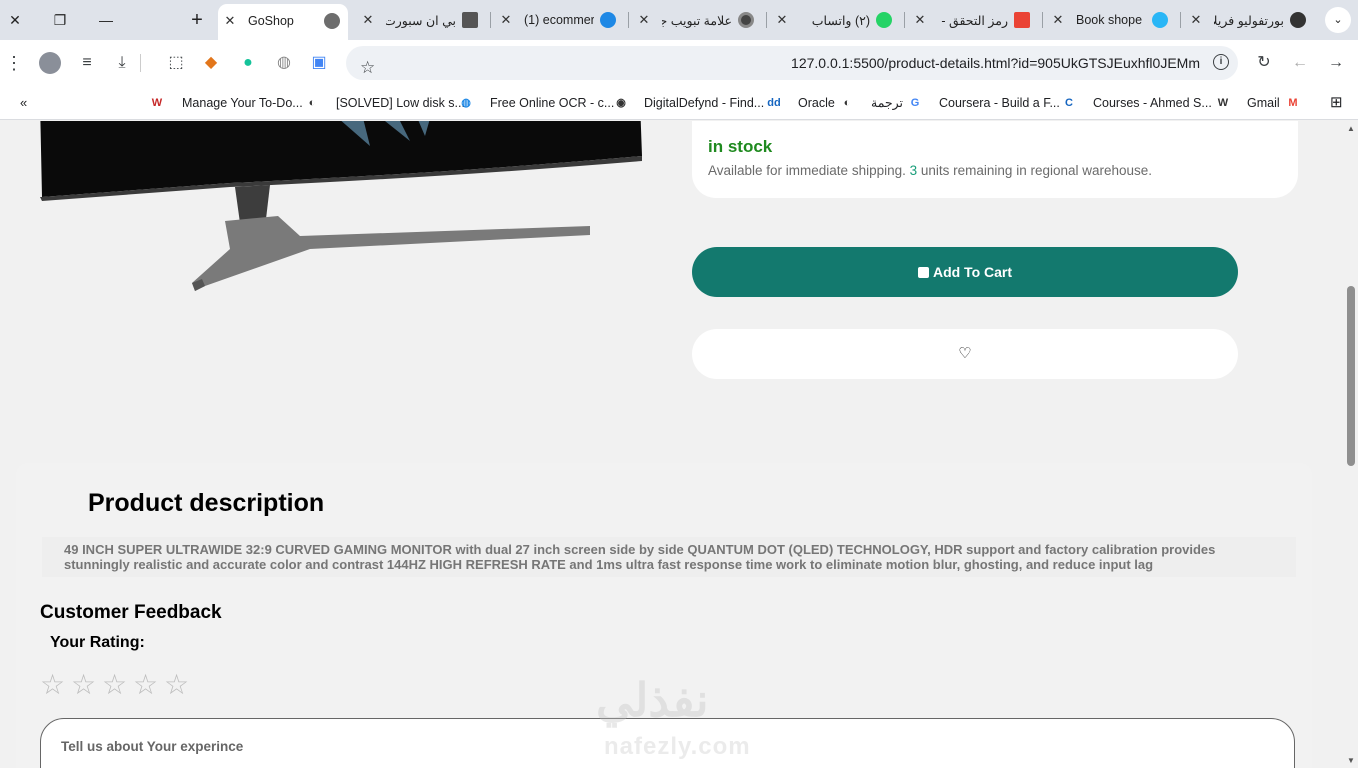 This screenshot has height=768, width=1358. I want to click on wishlist-button: ♡, so click(965, 354).